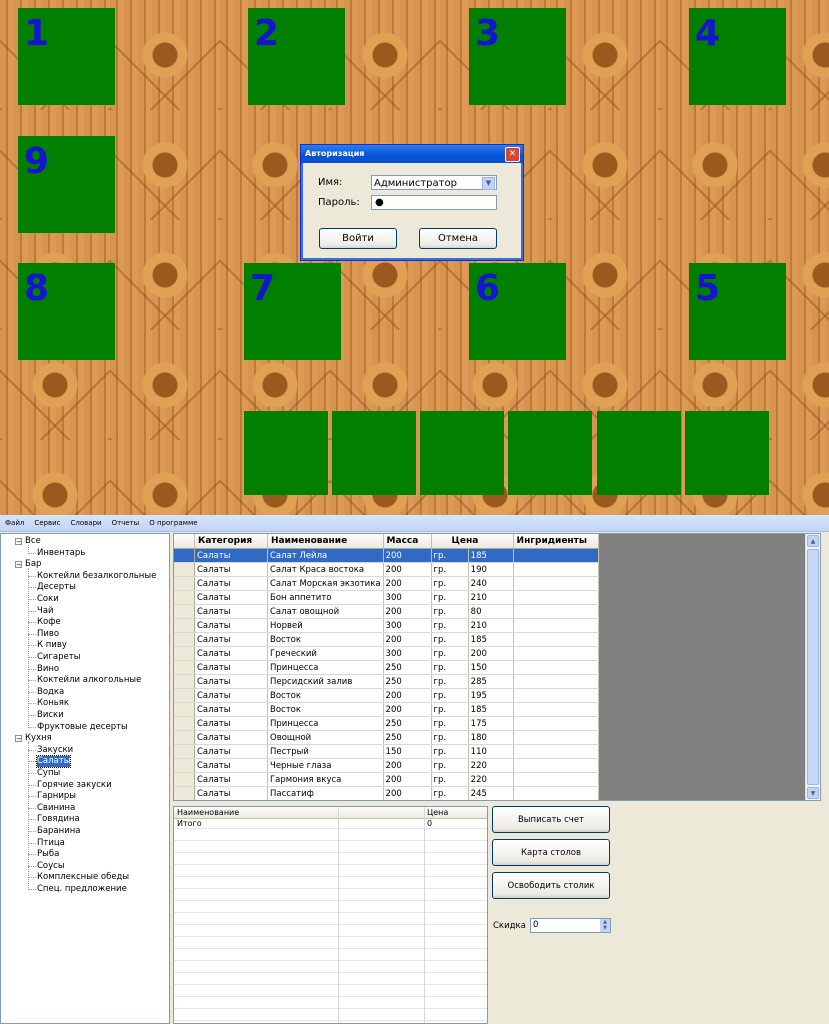 Image resolution: width=829 pixels, height=1024 pixels. I want to click on issue-bill-button: Выписать счет, so click(551, 819).